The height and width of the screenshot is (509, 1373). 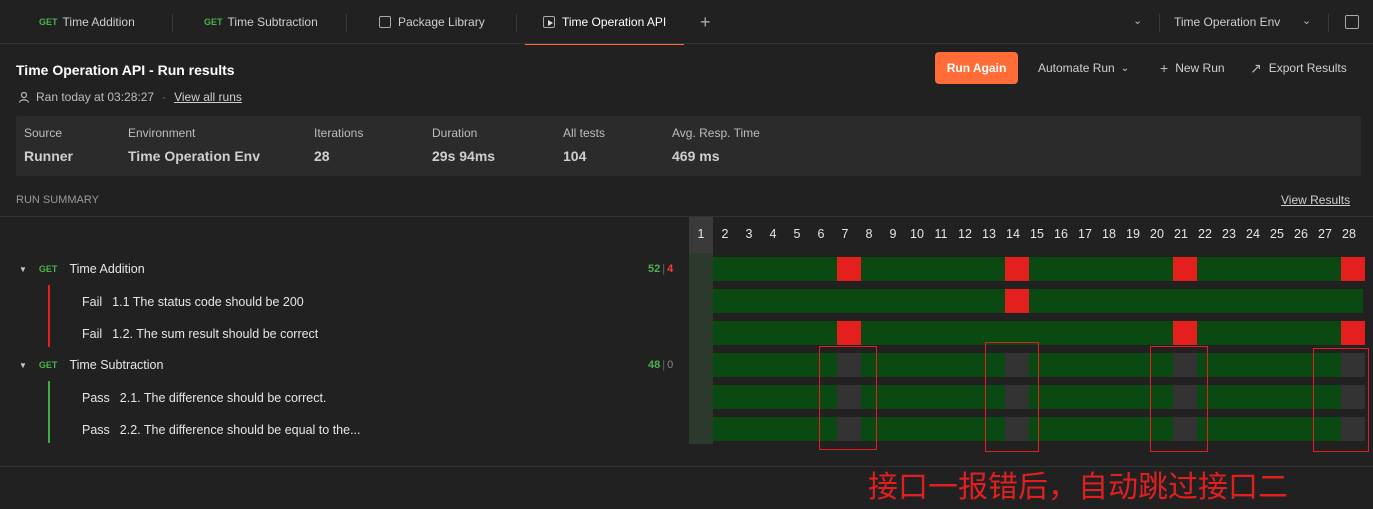 I want to click on iteration-number: 12, so click(x=965, y=234).